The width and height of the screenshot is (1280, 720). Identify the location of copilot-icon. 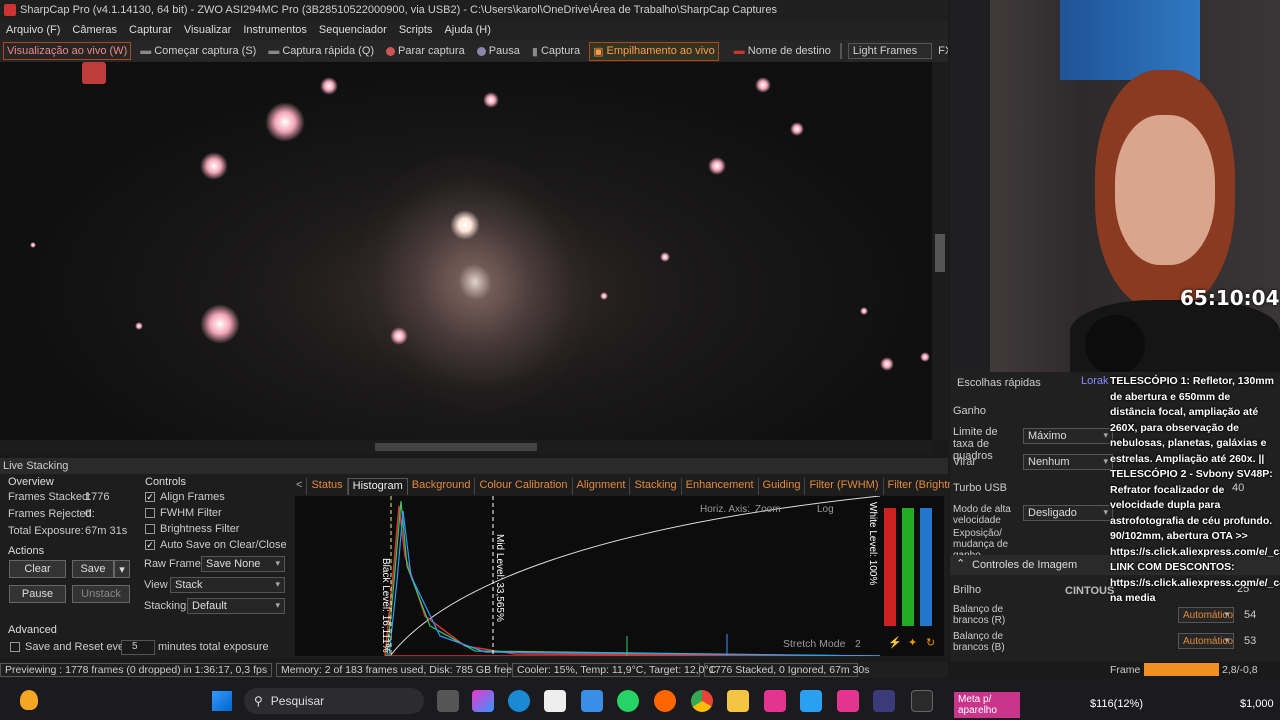
(483, 701).